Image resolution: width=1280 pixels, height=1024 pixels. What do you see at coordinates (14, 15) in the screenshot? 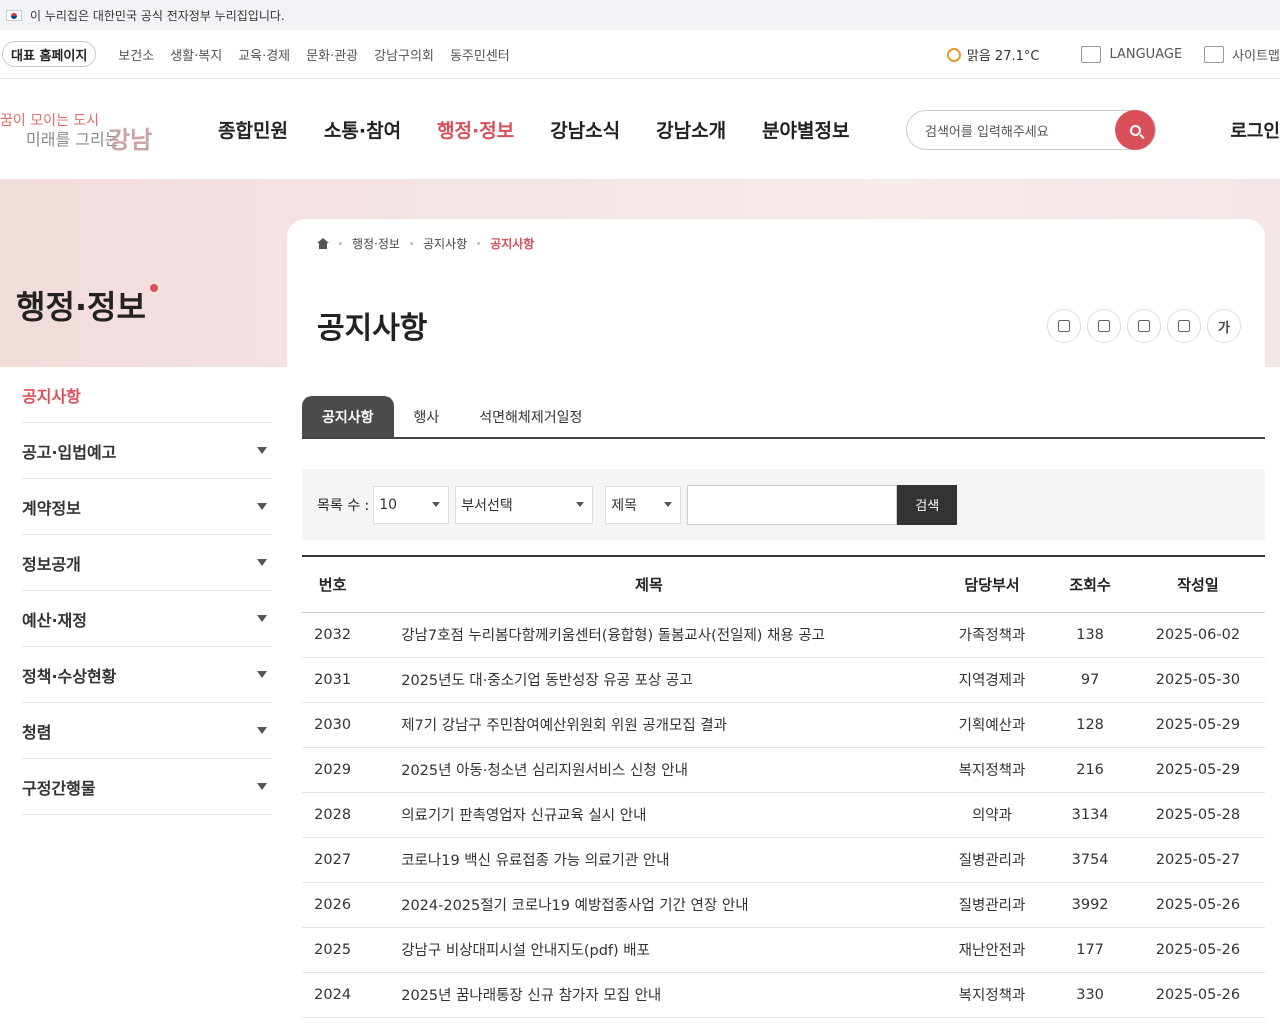
I see `korea-flag-icon` at bounding box center [14, 15].